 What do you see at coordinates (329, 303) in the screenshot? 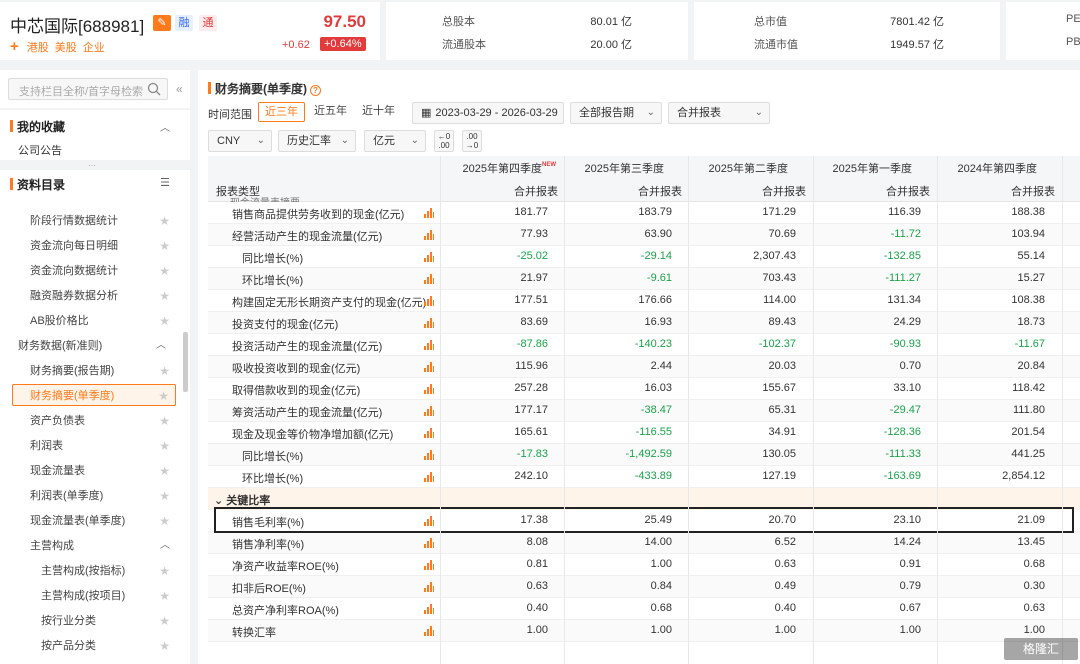
I see `row-label: 构建固定无形长期资产支付的现金(亿元)` at bounding box center [329, 303].